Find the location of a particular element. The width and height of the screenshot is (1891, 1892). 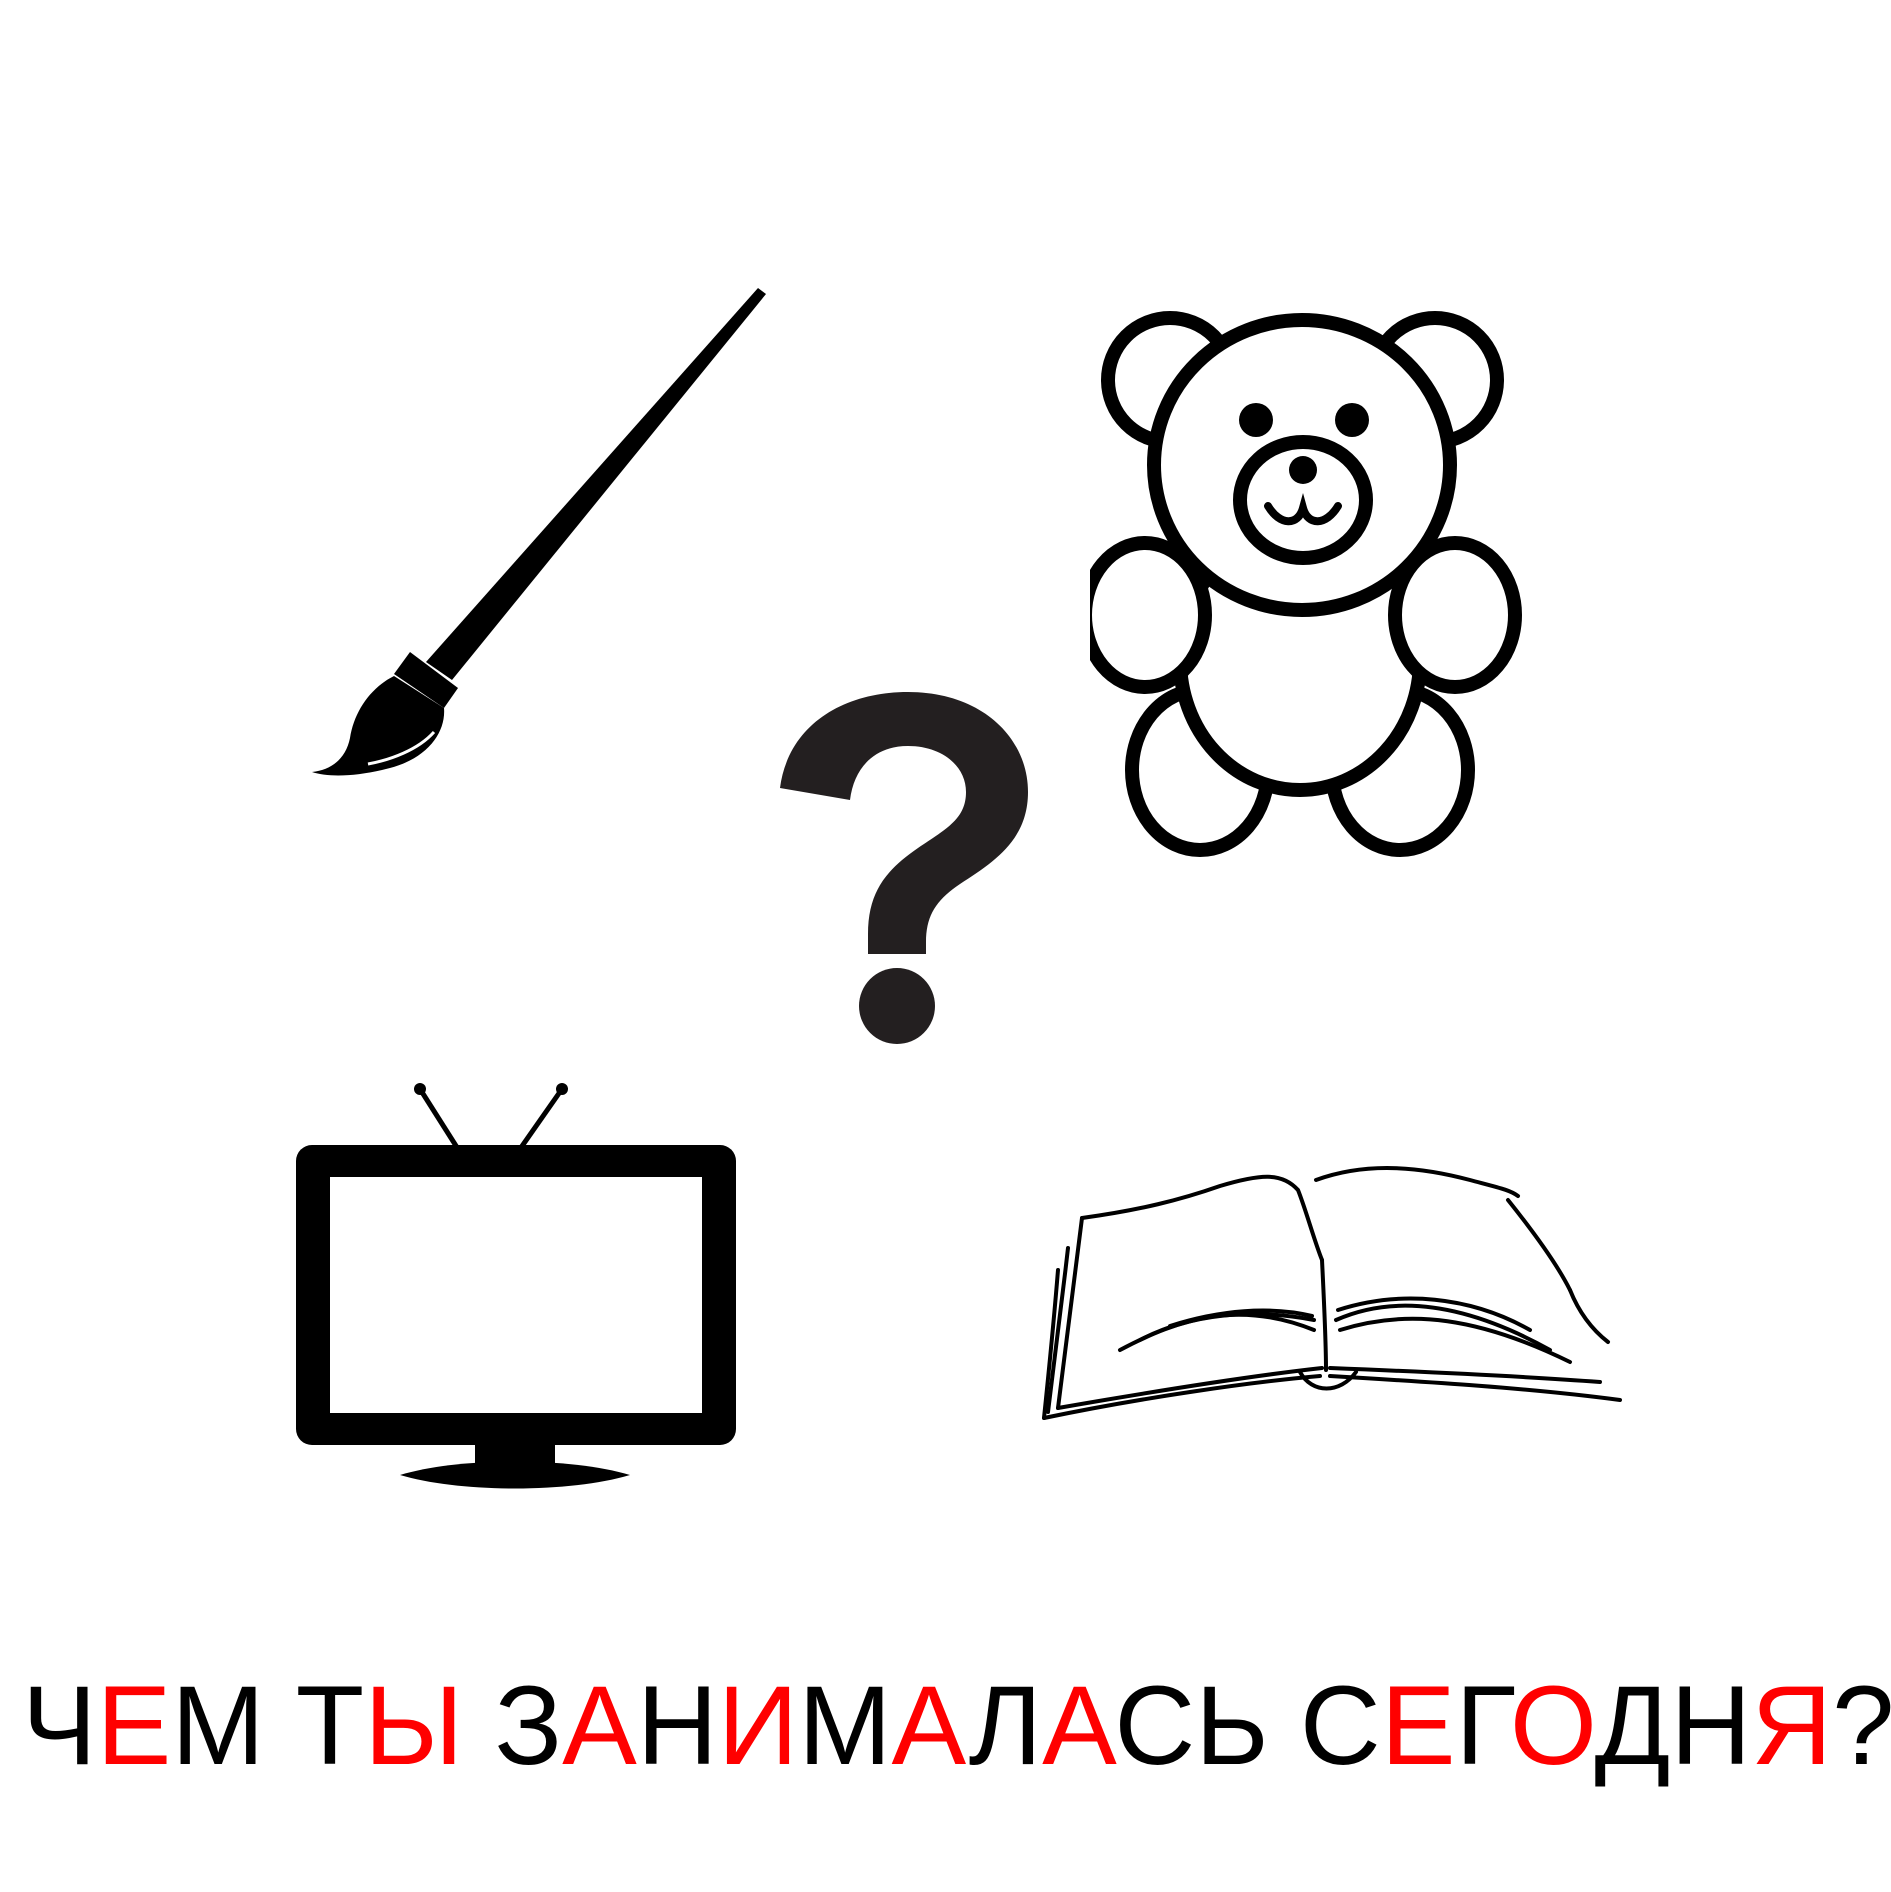

paintbrush-icon is located at coordinates (539, 532).